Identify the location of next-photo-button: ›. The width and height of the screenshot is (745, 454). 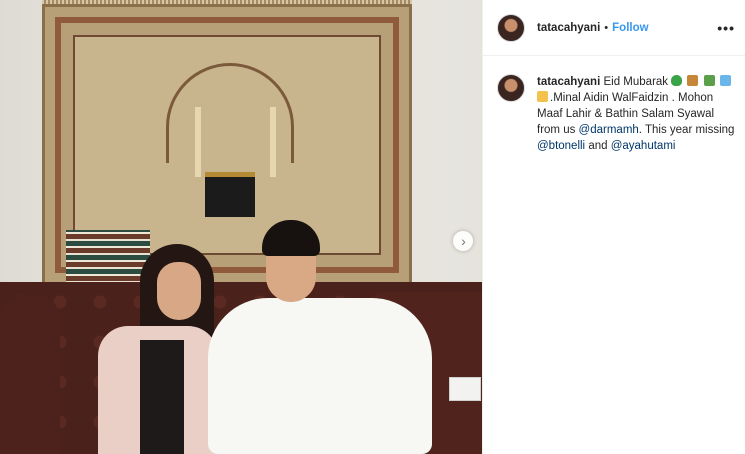
(463, 241).